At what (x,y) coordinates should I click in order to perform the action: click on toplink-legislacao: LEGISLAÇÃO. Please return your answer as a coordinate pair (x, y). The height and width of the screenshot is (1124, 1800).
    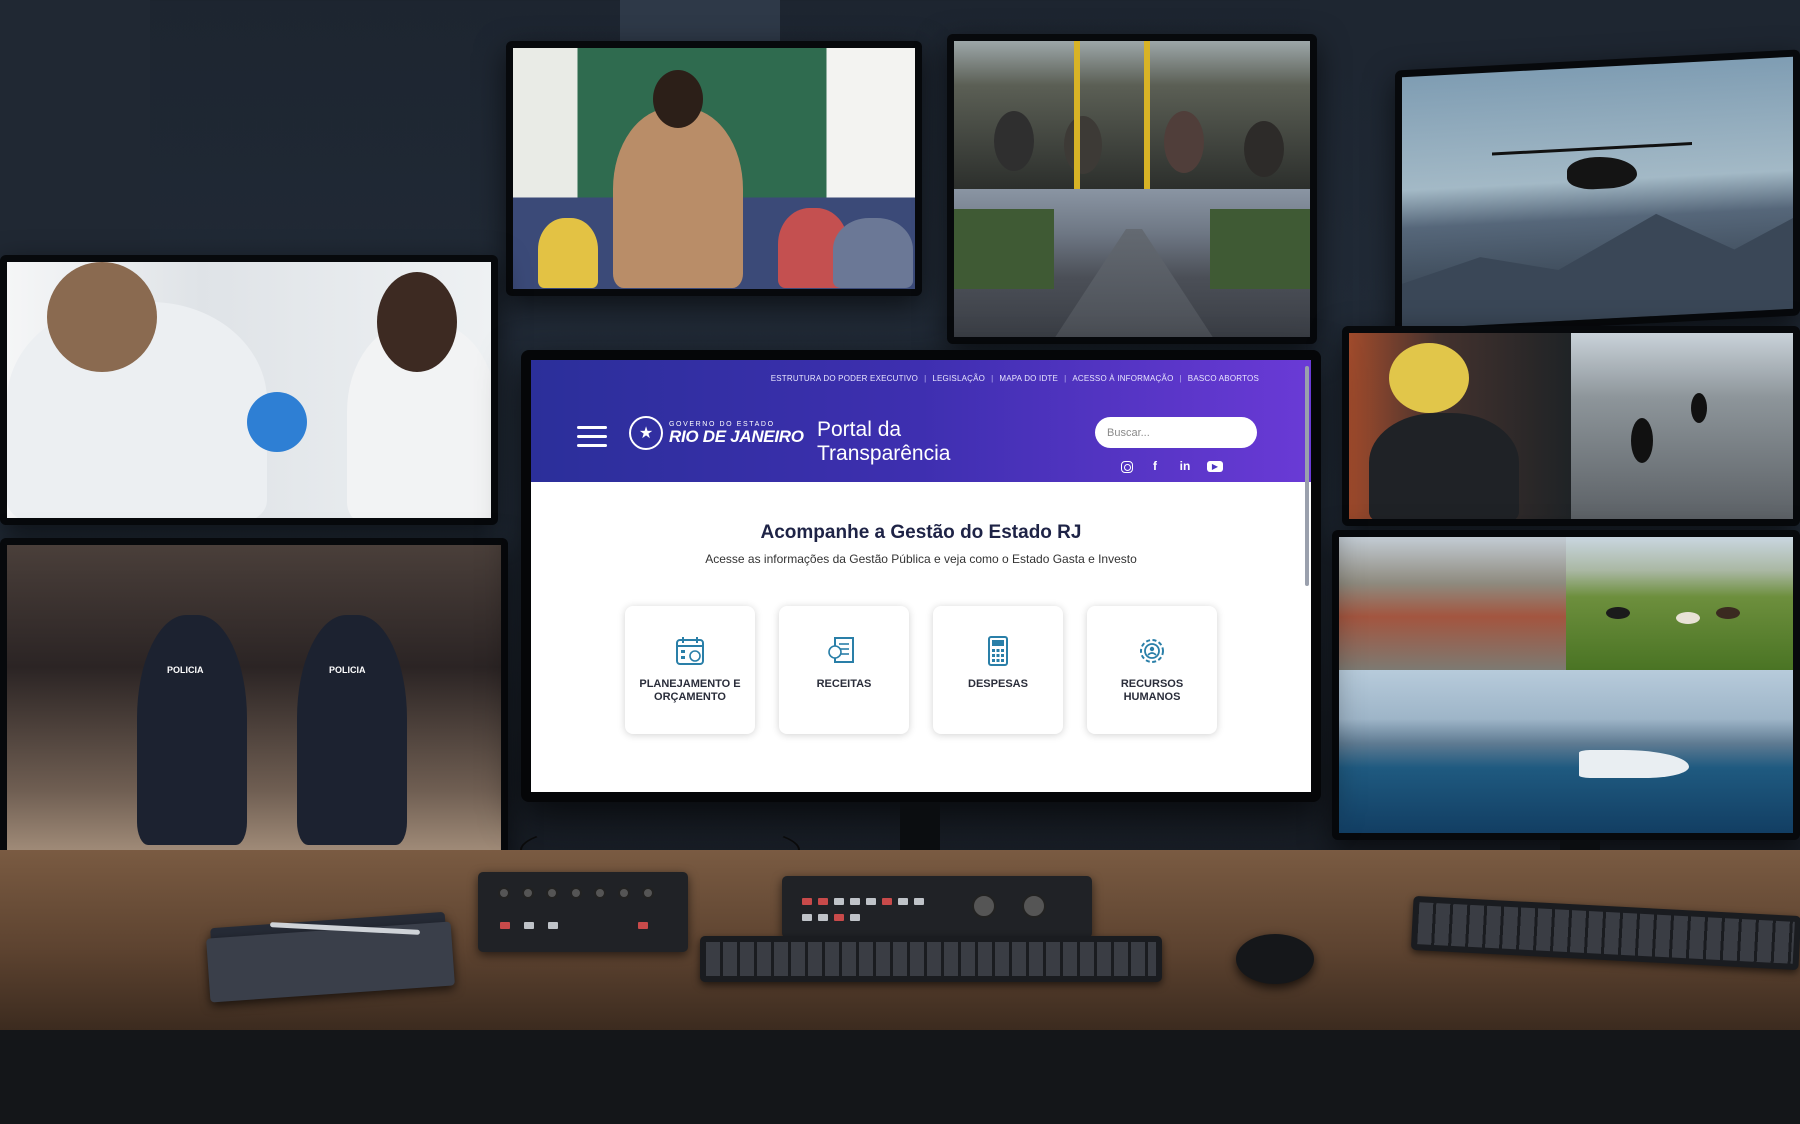
    Looking at the image, I should click on (958, 378).